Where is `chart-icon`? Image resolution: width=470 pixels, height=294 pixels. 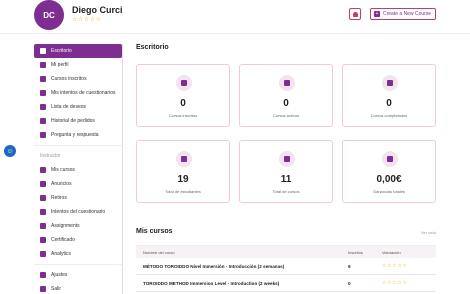
chart-icon is located at coordinates (43, 254).